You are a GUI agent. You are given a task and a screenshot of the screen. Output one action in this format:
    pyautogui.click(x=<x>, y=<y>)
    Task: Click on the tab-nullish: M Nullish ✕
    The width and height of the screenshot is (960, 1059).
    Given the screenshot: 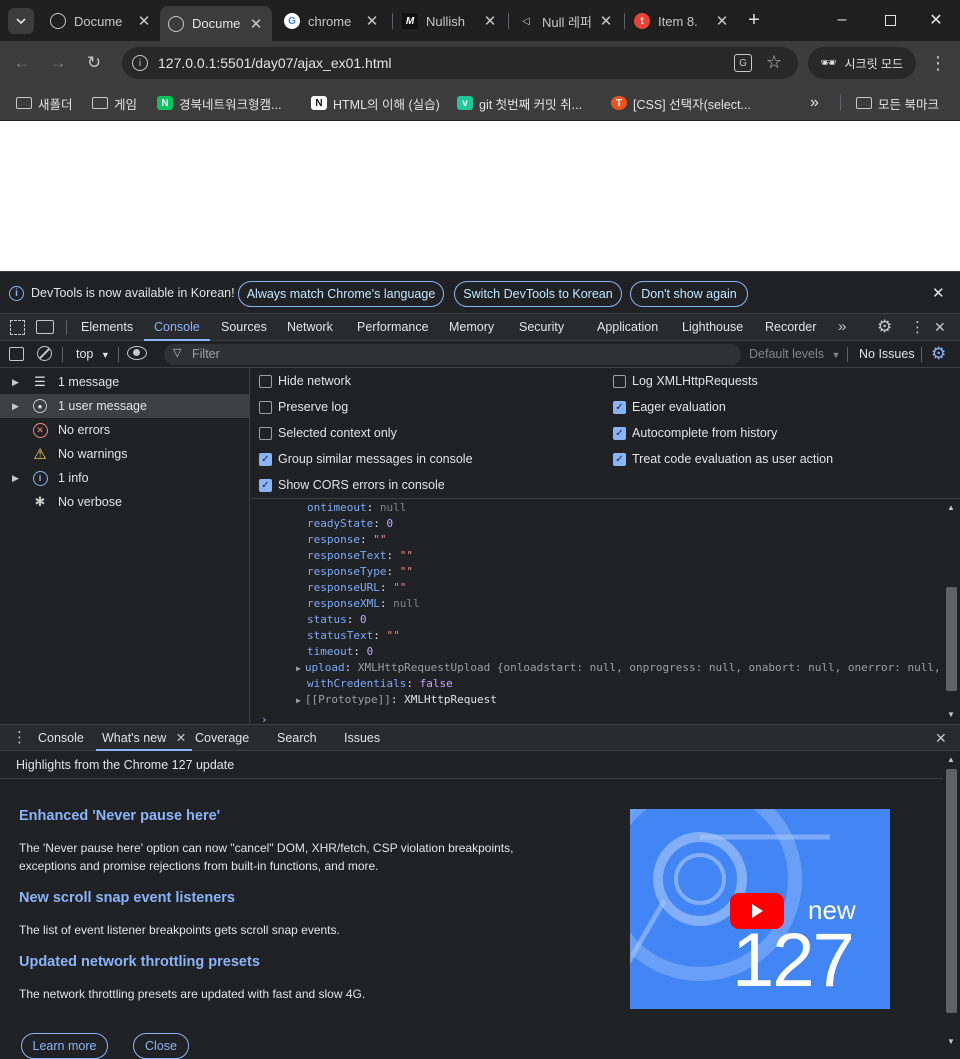 What is the action you would take?
    pyautogui.click(x=450, y=21)
    